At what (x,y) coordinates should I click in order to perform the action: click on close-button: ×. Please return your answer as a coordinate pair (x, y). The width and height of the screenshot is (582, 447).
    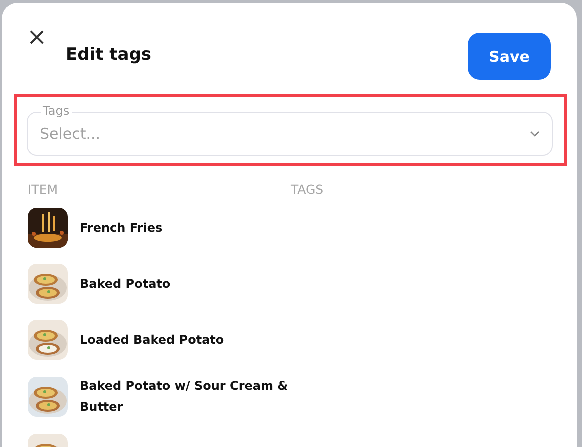
    Looking at the image, I should click on (37, 37).